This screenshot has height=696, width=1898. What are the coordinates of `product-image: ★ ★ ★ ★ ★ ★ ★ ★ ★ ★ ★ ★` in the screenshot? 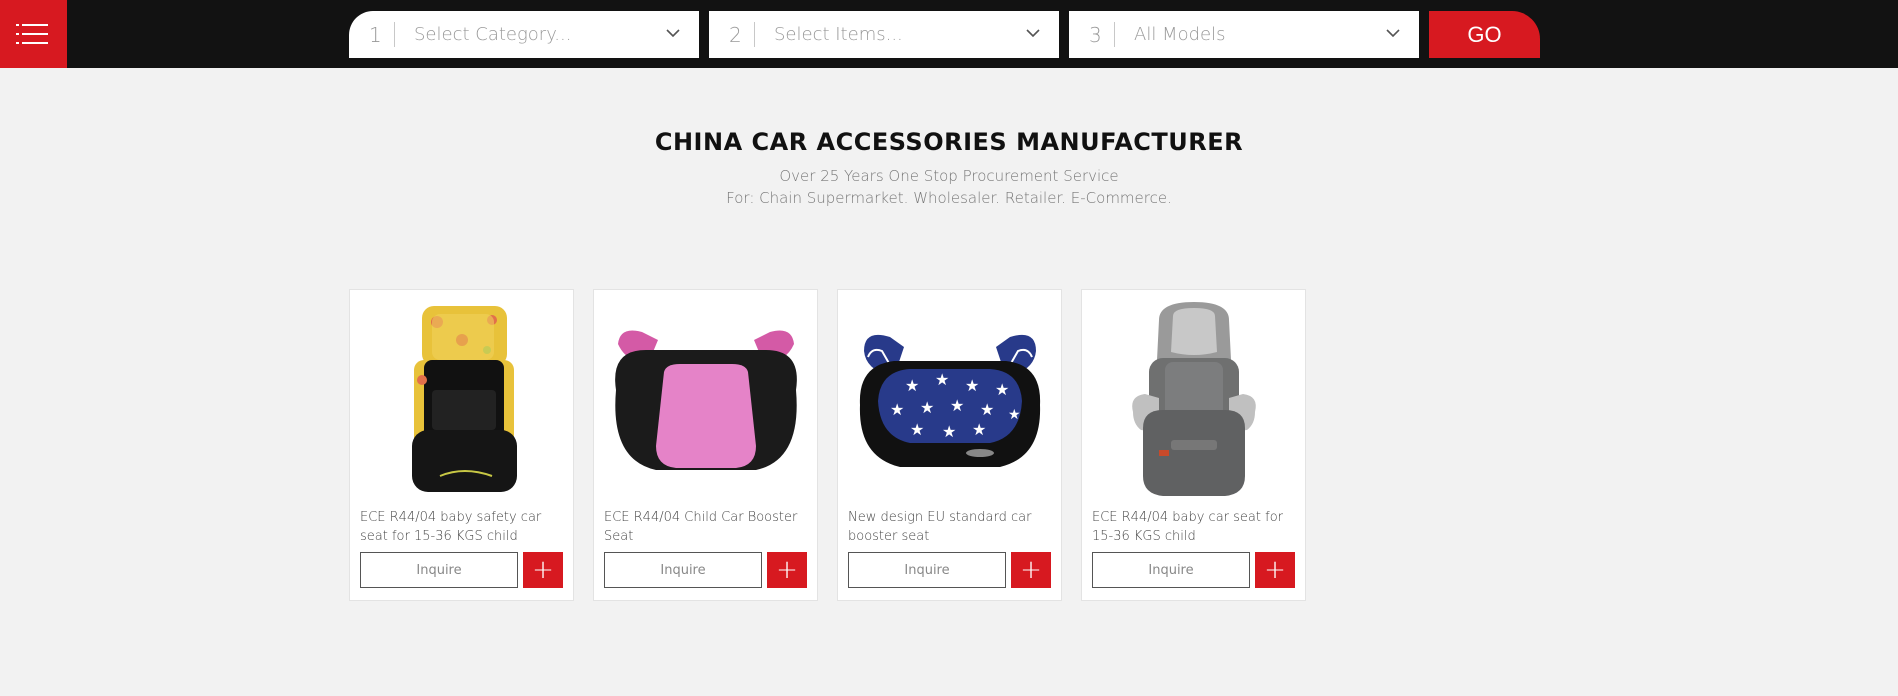 It's located at (949, 400).